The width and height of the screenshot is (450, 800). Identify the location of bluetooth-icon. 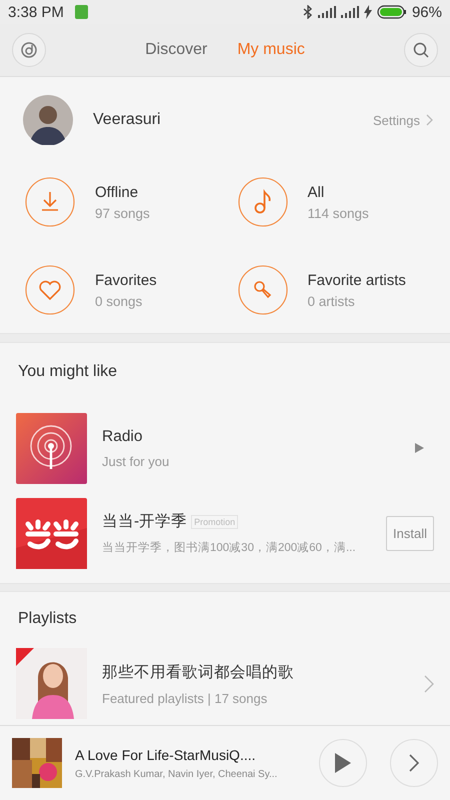
(307, 12).